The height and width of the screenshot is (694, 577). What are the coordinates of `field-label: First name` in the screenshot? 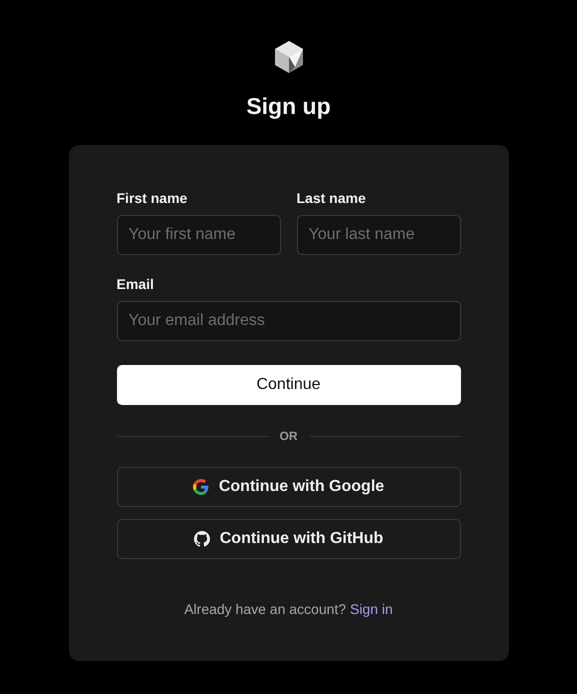 It's located at (152, 198).